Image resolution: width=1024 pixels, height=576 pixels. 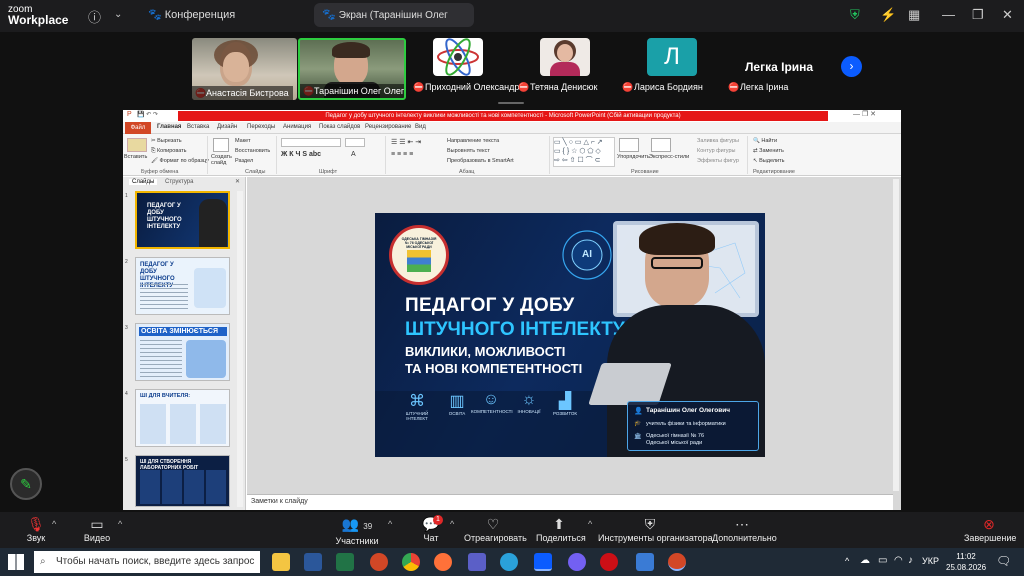 What do you see at coordinates (443, 562) in the screenshot?
I see `firefox-icon` at bounding box center [443, 562].